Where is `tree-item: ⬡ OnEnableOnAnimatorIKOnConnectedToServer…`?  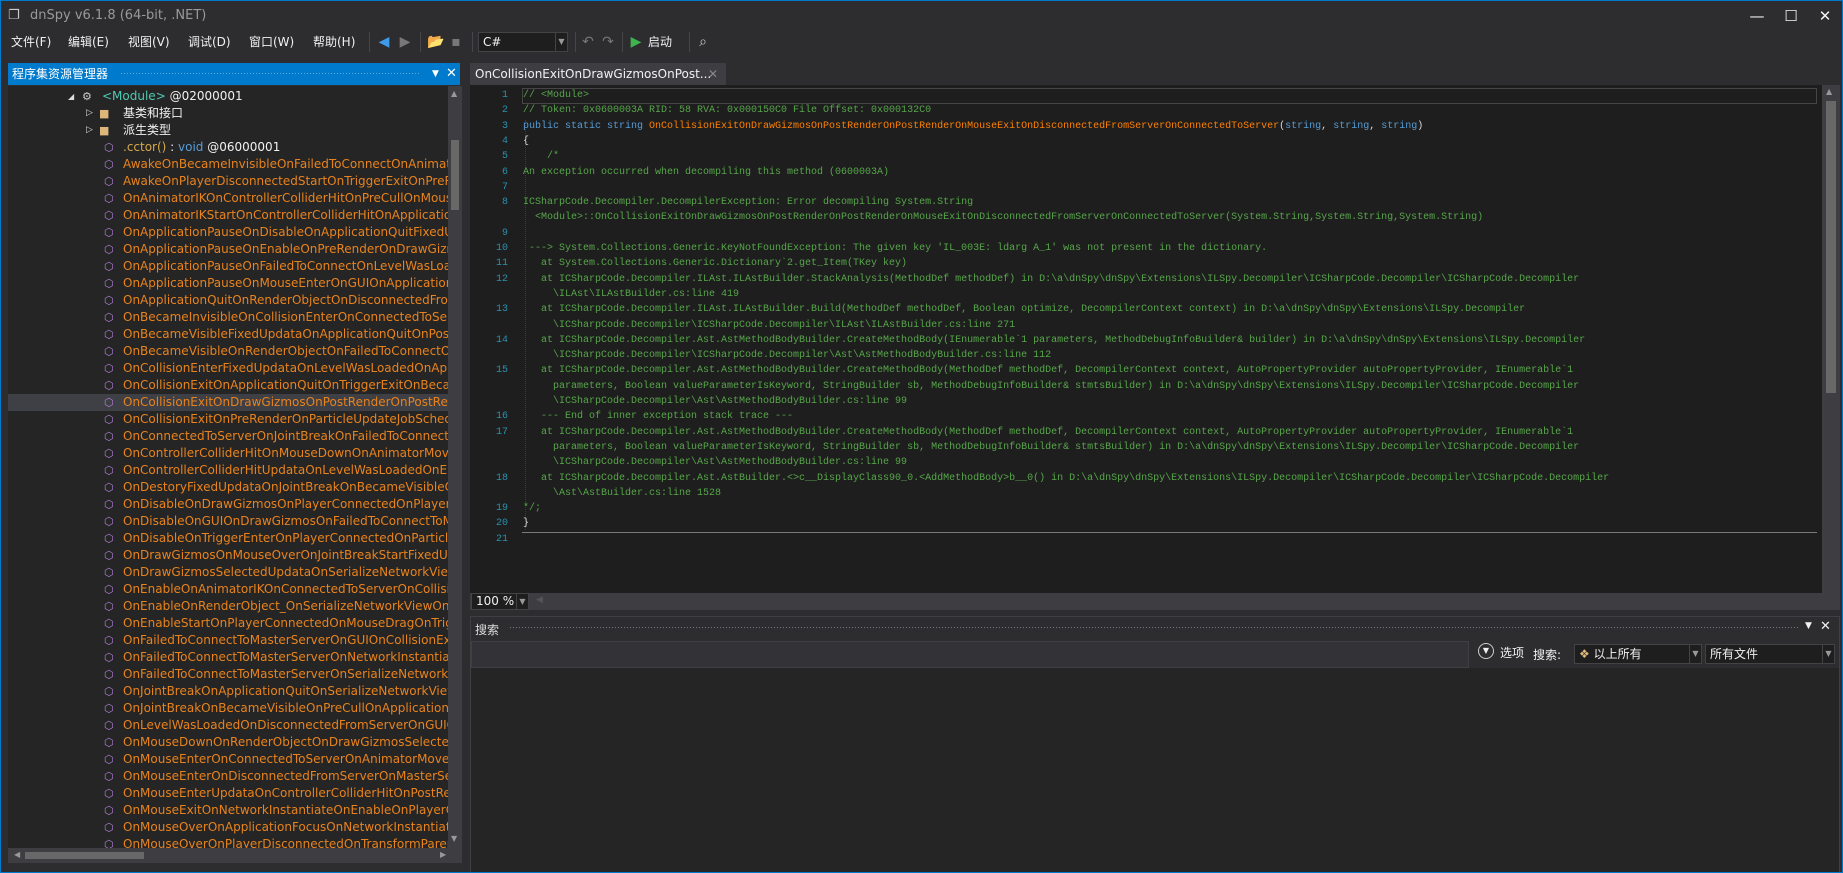
tree-item: ⬡ OnEnableOnAnimatorIKOnConnectedToServer… is located at coordinates (228, 589).